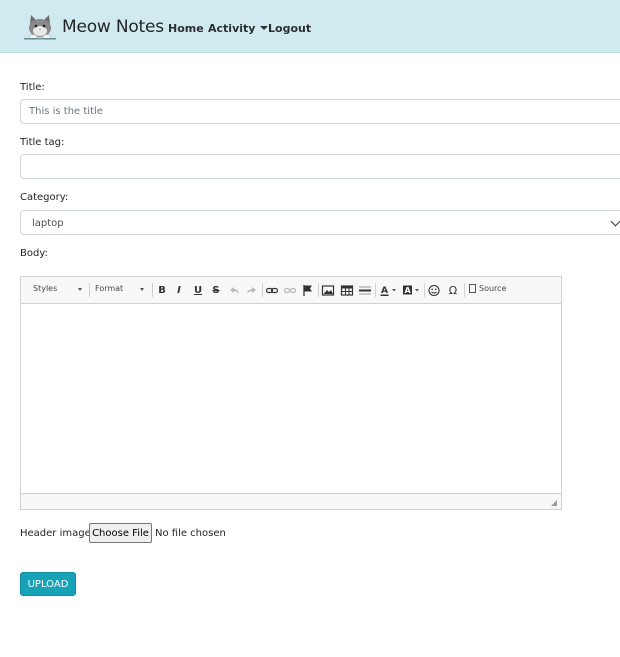 The height and width of the screenshot is (657, 620). I want to click on horizontal-line-icon, so click(365, 290).